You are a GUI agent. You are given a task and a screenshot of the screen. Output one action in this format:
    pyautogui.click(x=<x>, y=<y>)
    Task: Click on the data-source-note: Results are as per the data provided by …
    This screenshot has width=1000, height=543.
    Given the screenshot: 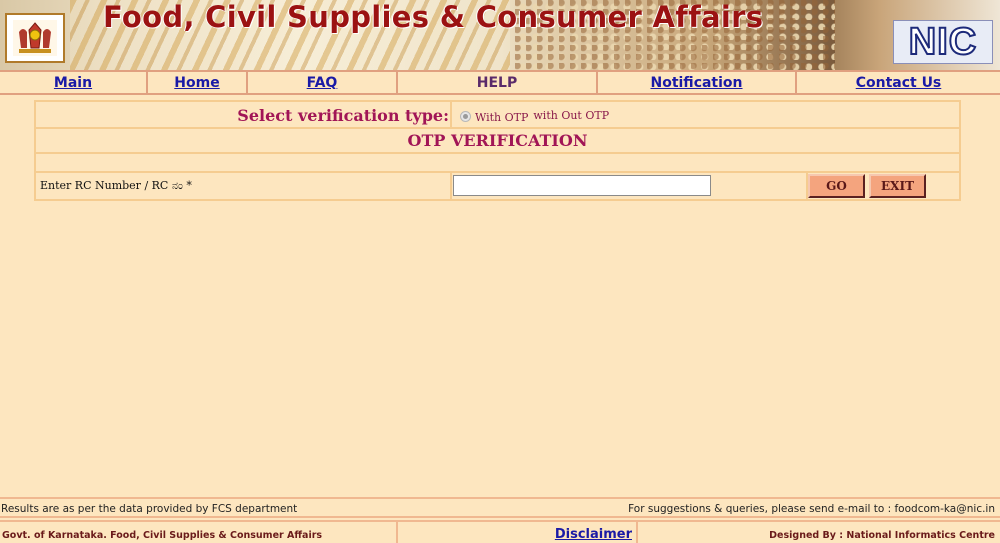 What is the action you would take?
    pyautogui.click(x=149, y=509)
    